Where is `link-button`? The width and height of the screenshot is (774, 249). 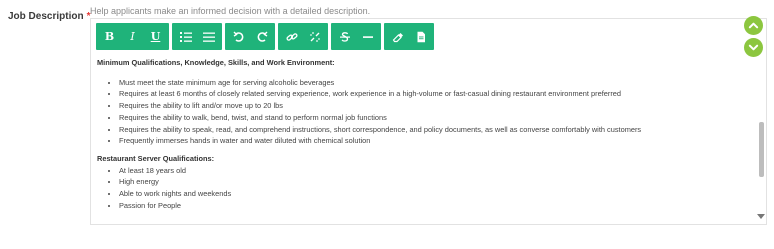
link-button is located at coordinates (291, 36).